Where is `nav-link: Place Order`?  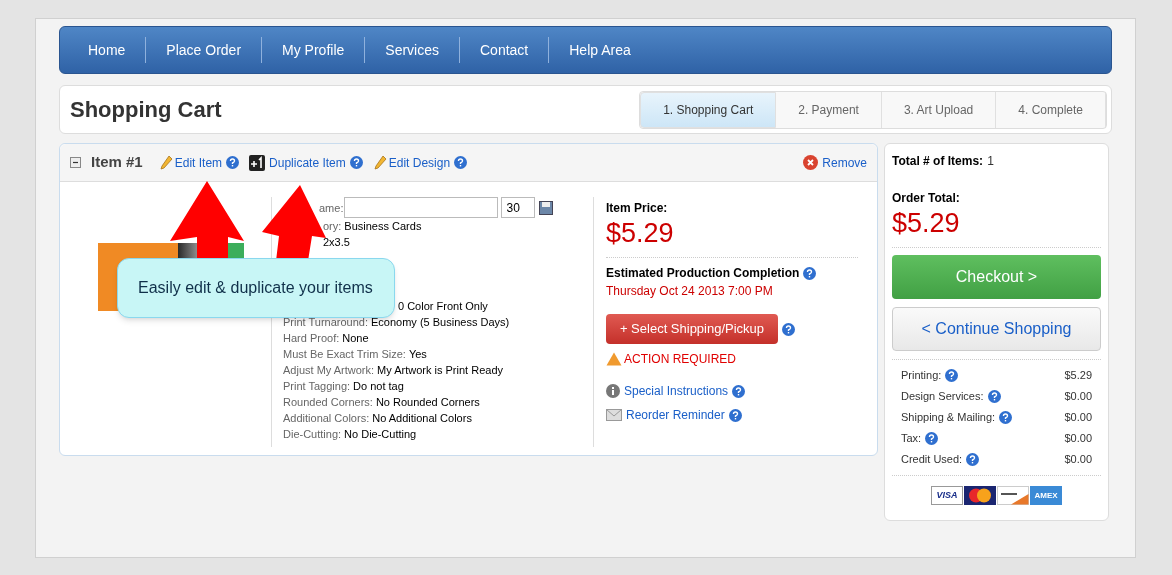
nav-link: Place Order is located at coordinates (204, 50).